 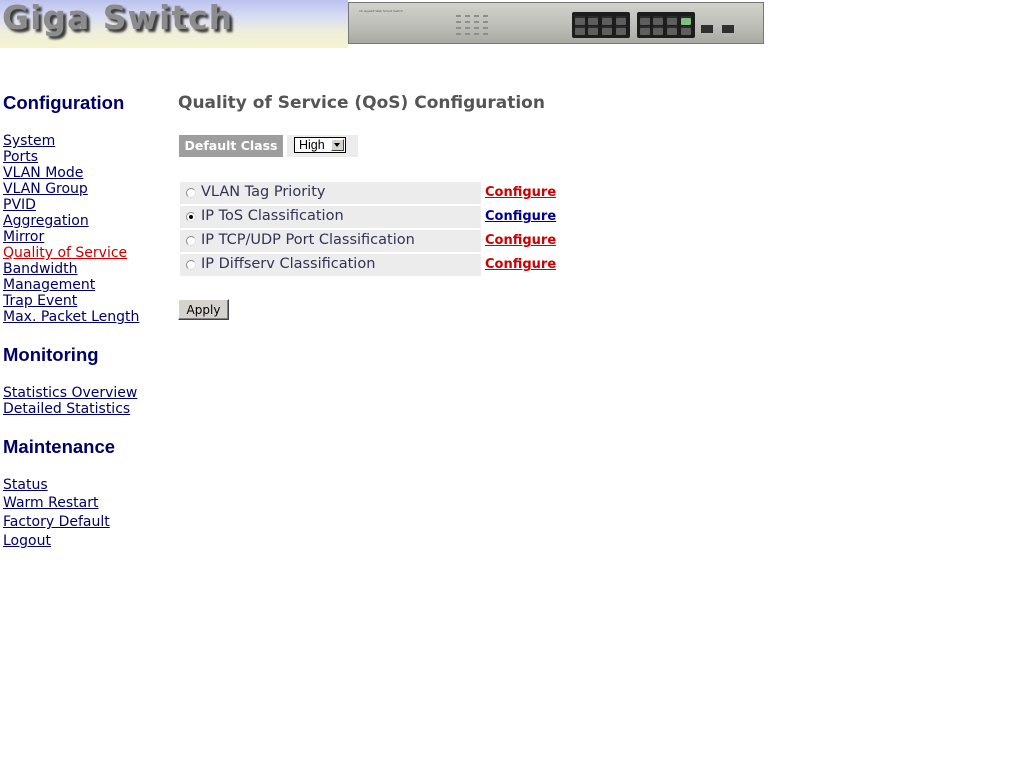 What do you see at coordinates (361, 103) in the screenshot?
I see `page-title: Quality of Service (QoS) Configuration` at bounding box center [361, 103].